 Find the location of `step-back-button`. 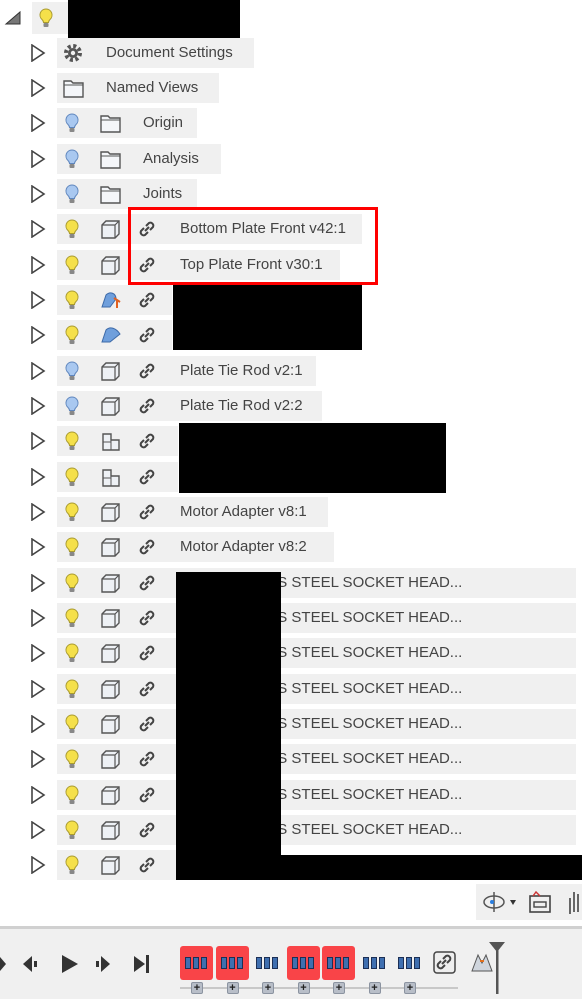

step-back-button is located at coordinates (32, 964).